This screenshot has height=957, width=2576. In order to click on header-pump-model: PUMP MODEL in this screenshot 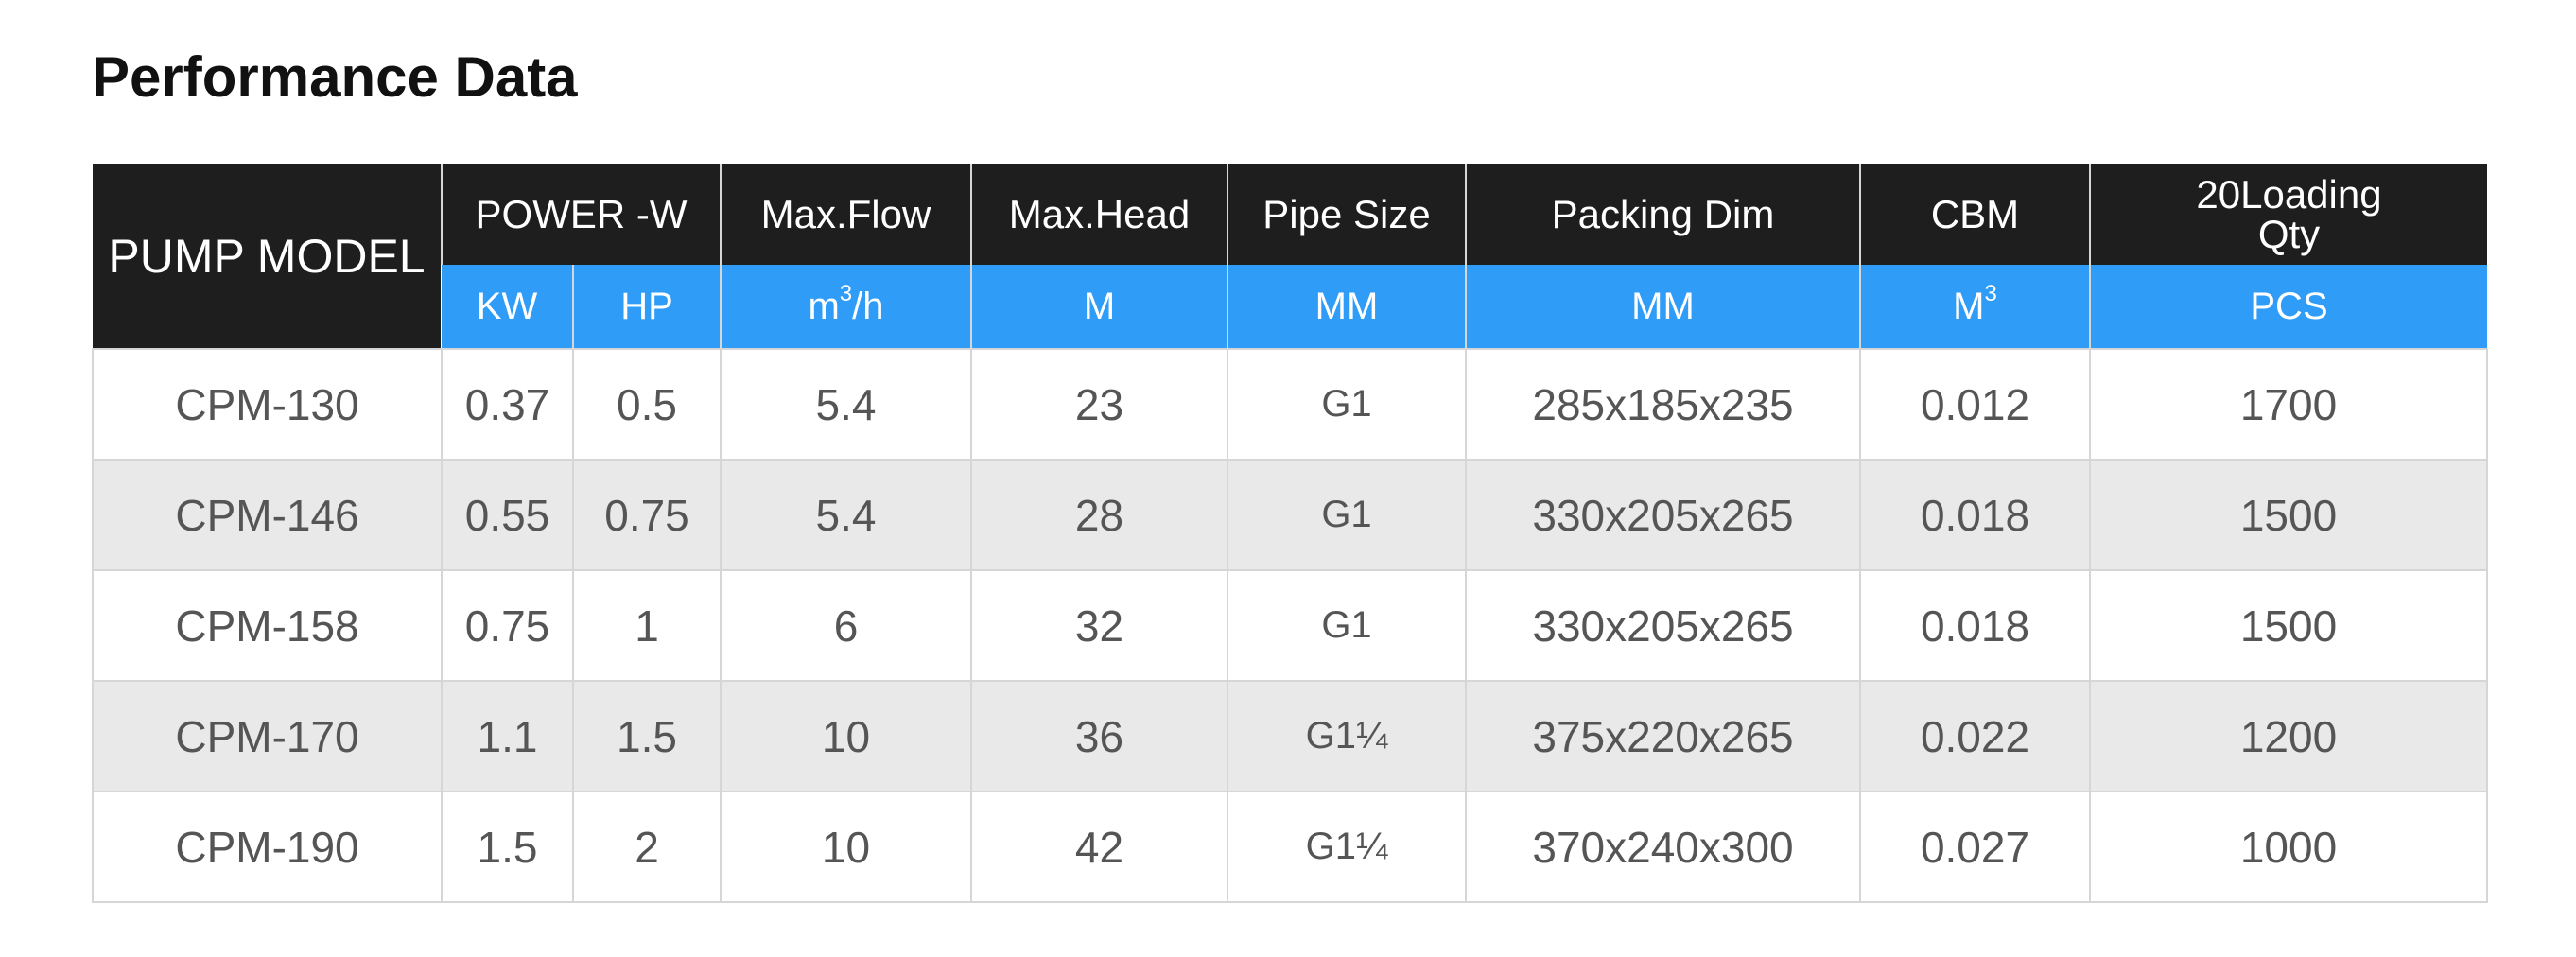, I will do `click(267, 256)`.